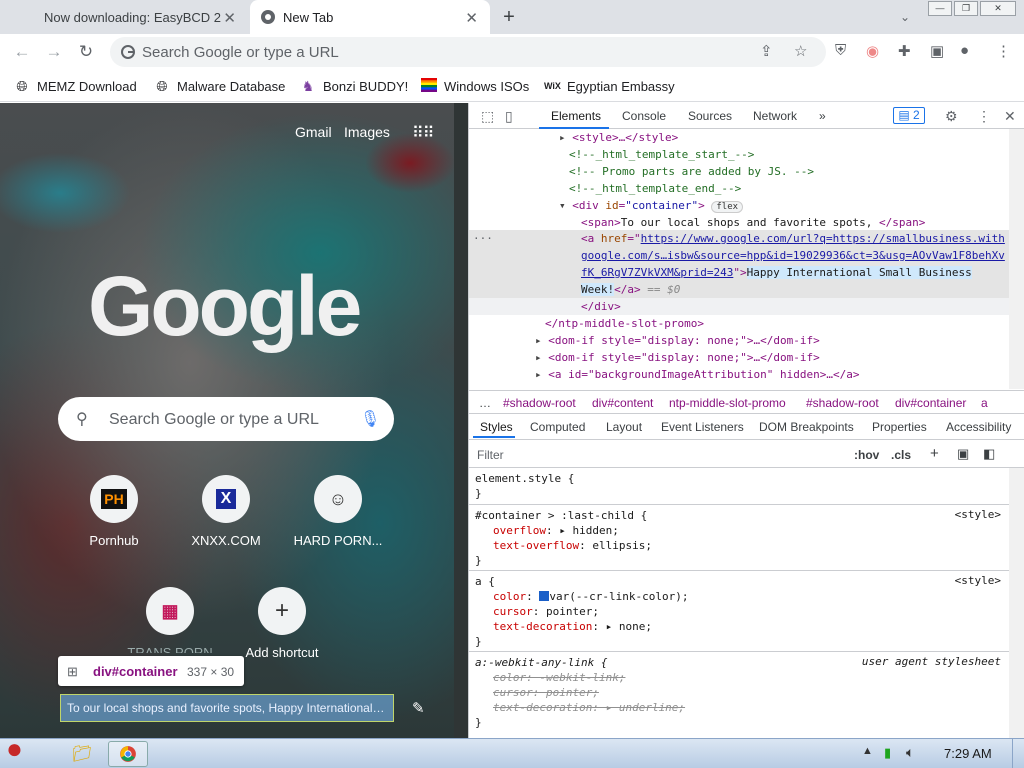 This screenshot has height=768, width=1024. Describe the element at coordinates (490, 455) in the screenshot. I see `filter-input: Filter` at that location.